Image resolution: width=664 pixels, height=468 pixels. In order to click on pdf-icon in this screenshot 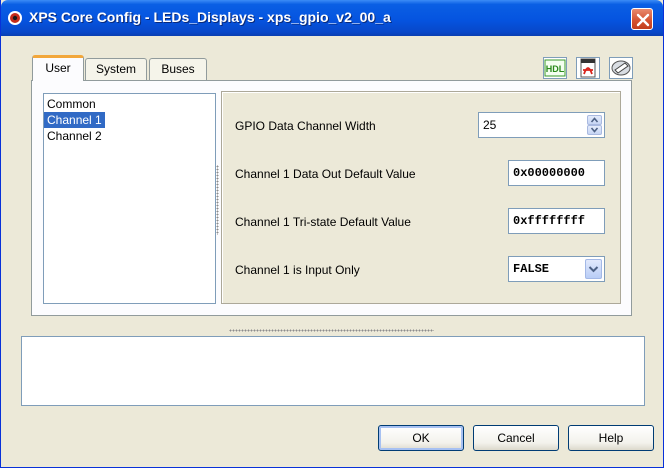, I will do `click(588, 68)`.